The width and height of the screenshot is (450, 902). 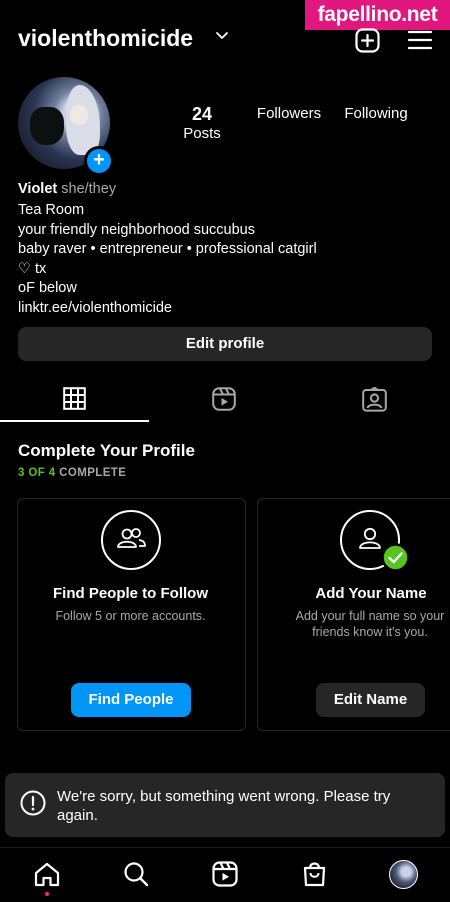 I want to click on bio-link: linktr.ee/violenthomicide, so click(x=95, y=309).